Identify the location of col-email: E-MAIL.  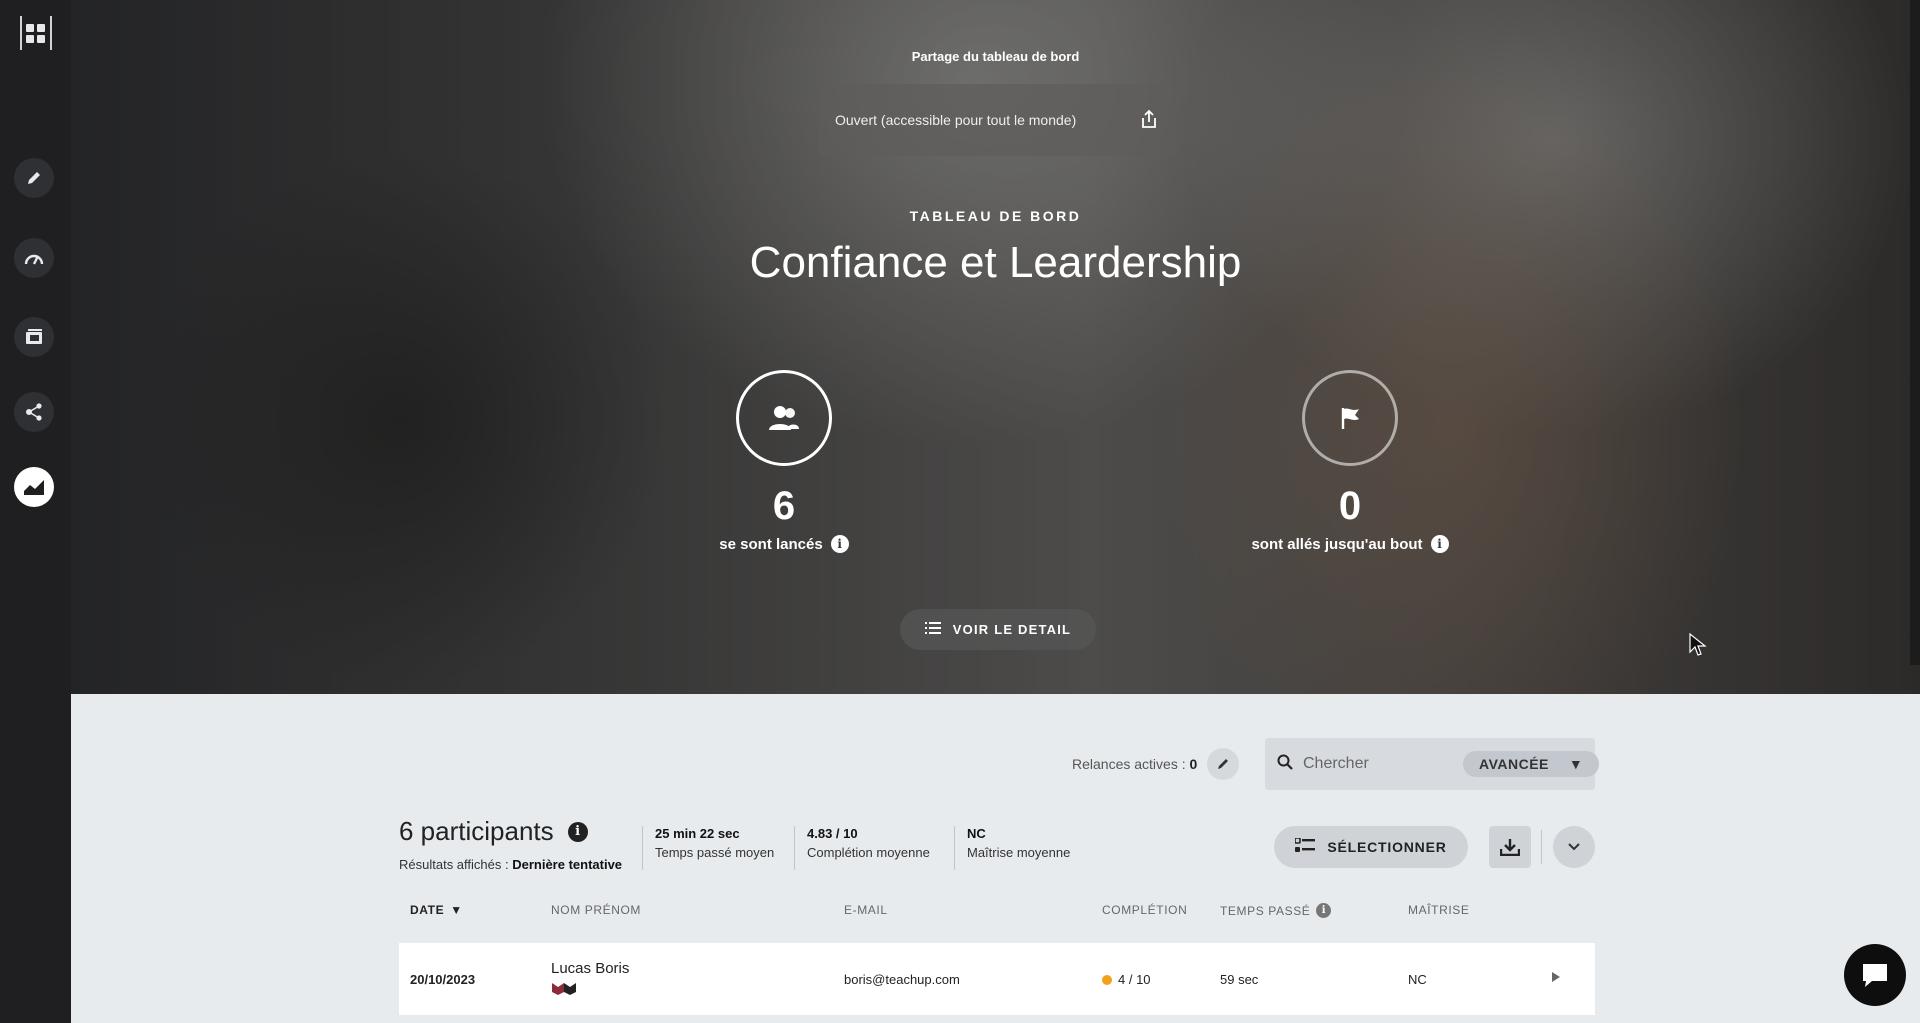
(866, 910).